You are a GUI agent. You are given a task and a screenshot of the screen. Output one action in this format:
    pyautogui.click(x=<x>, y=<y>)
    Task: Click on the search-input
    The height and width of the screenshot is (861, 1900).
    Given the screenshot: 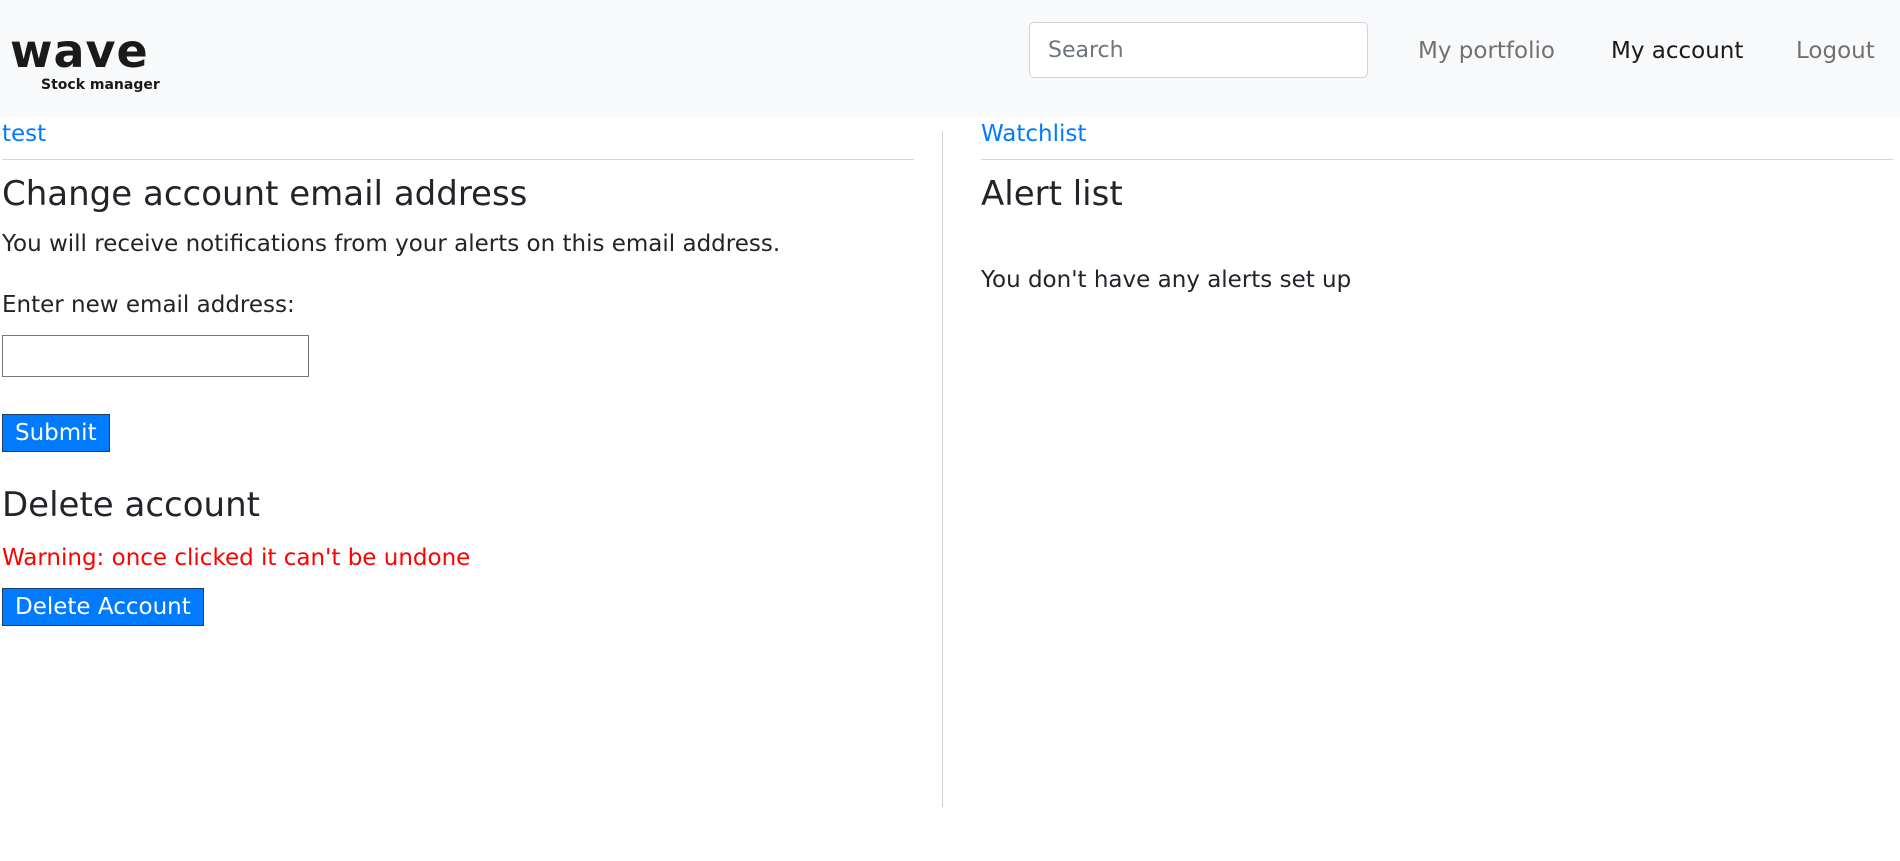 What is the action you would take?
    pyautogui.click(x=1198, y=50)
    